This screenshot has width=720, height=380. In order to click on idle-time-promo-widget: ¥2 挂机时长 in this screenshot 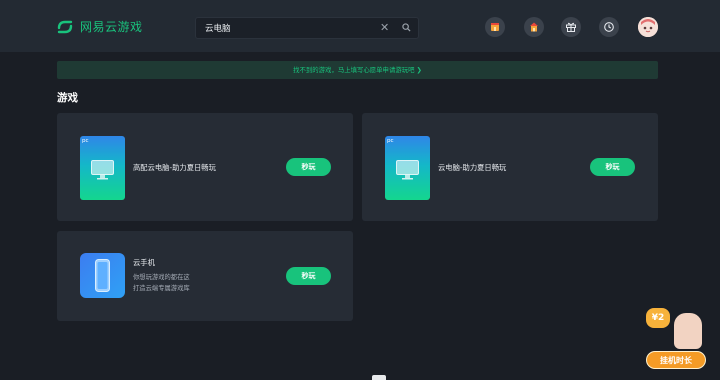, I will do `click(675, 338)`.